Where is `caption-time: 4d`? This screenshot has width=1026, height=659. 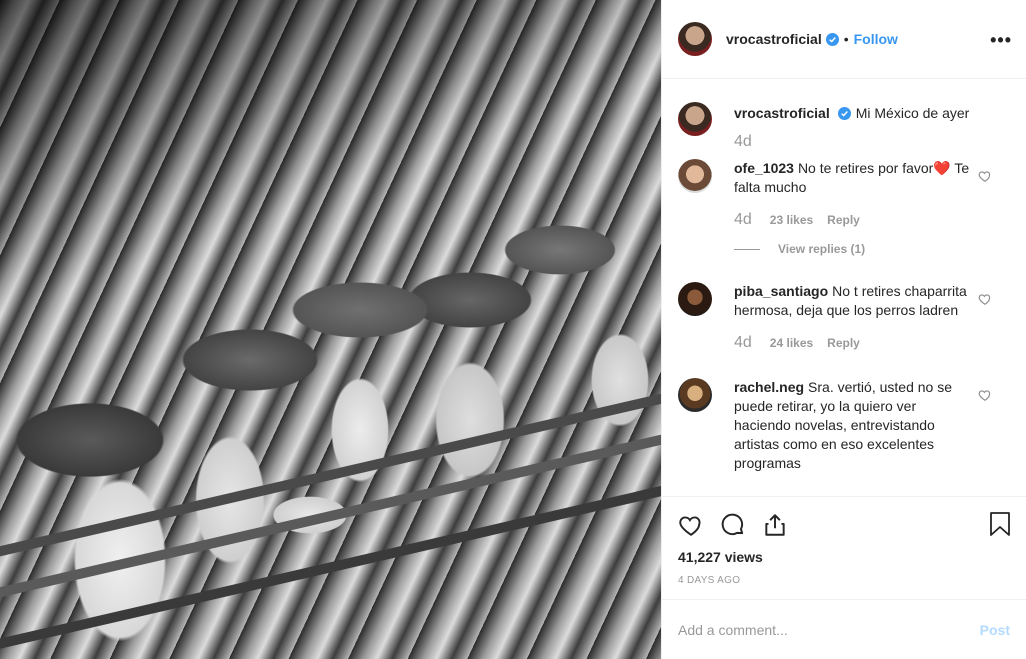 caption-time: 4d is located at coordinates (743, 142).